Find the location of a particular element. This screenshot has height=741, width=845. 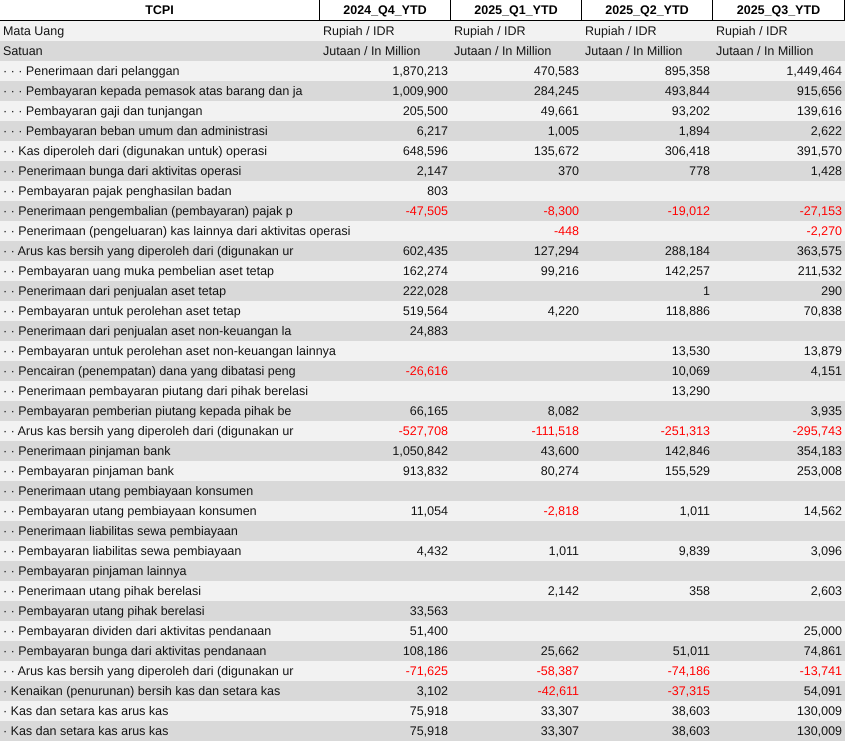

table-cell-text: 9,839 is located at coordinates (694, 551).